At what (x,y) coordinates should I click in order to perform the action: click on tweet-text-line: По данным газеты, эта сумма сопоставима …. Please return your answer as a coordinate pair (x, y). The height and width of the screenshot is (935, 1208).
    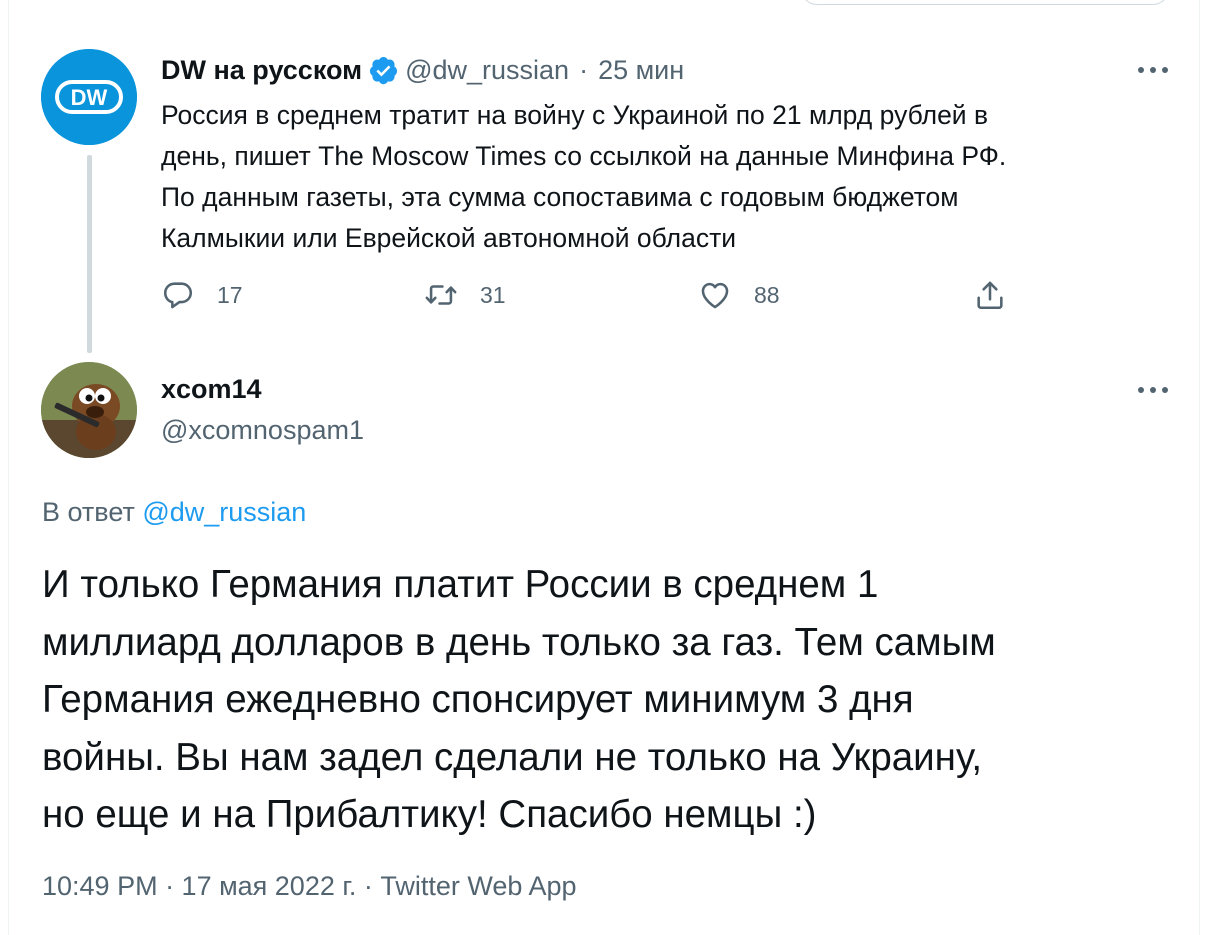
    Looking at the image, I should click on (560, 197).